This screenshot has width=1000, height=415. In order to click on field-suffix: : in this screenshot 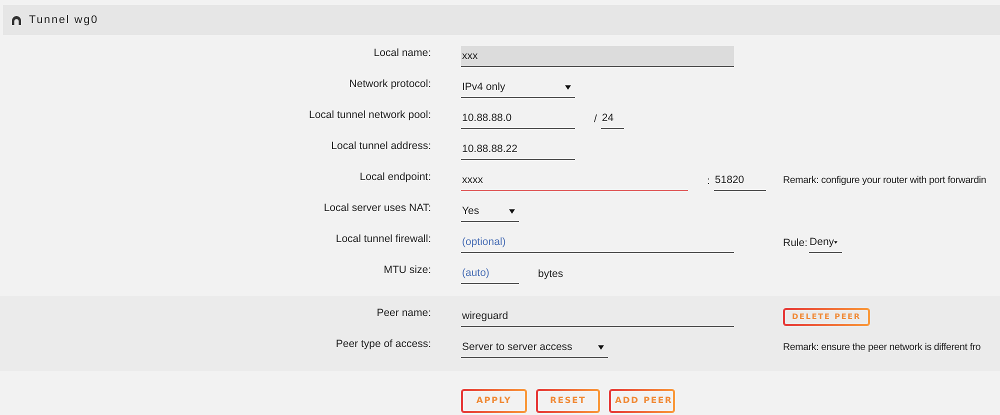, I will do `click(708, 180)`.